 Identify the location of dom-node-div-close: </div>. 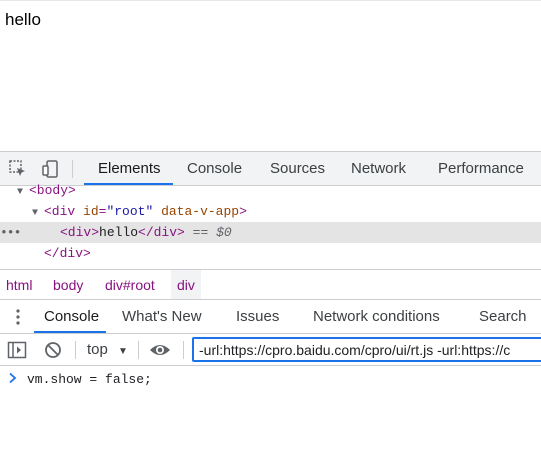
(270, 253).